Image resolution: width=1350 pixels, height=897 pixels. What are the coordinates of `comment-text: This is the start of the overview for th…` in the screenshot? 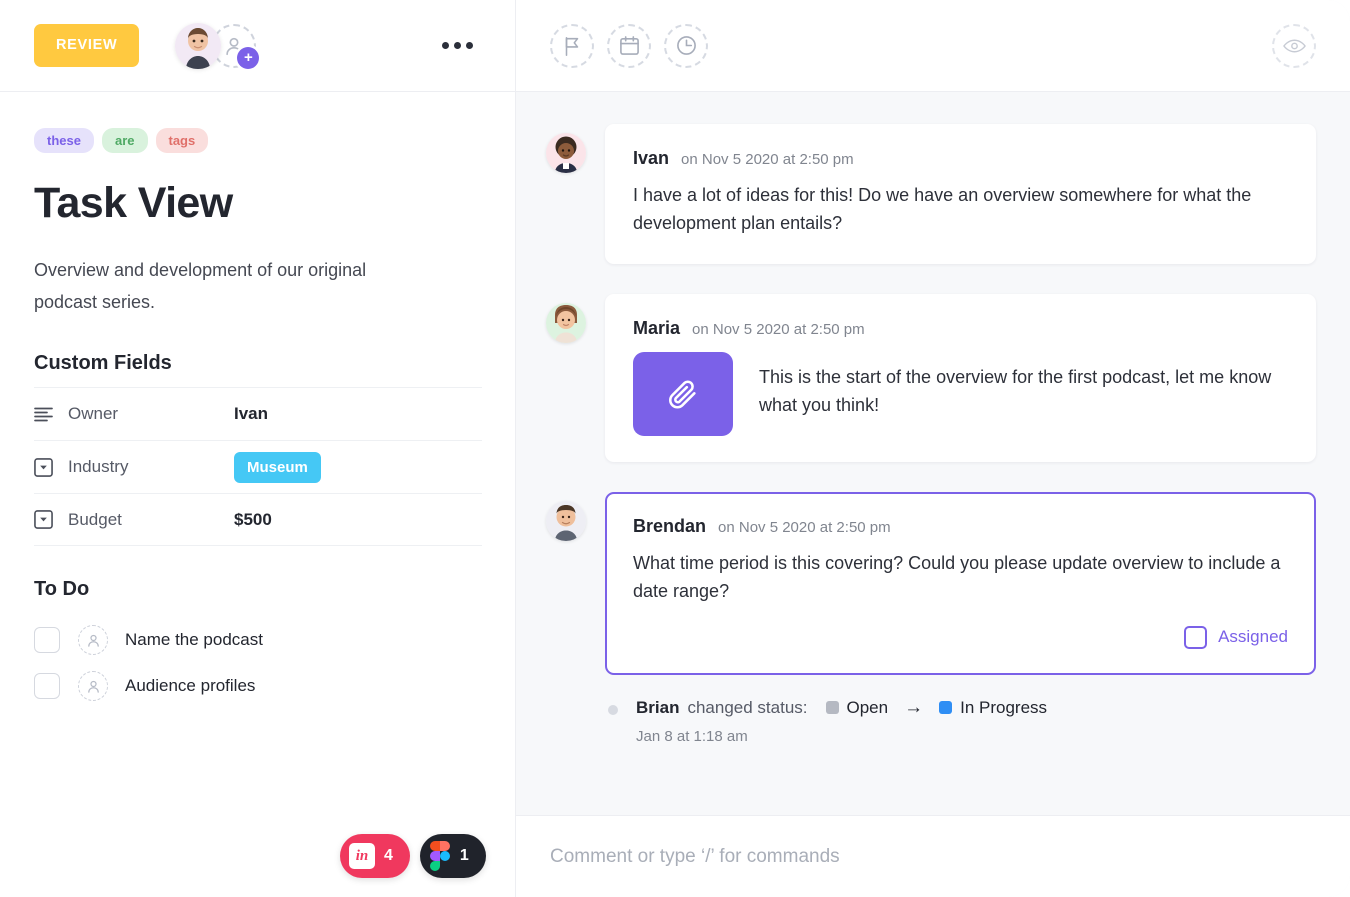 It's located at (1015, 390).